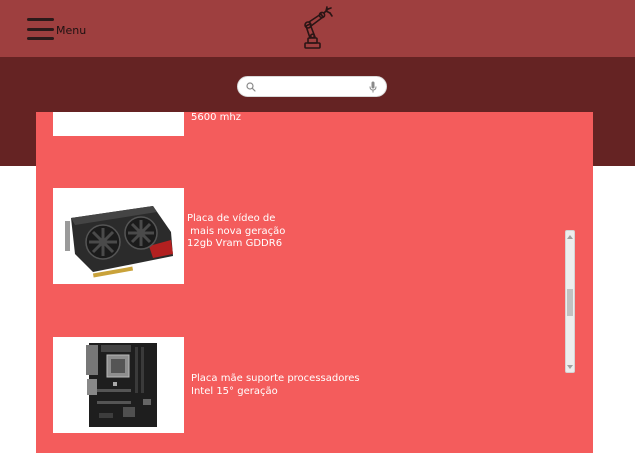  What do you see at coordinates (216, 118) in the screenshot?
I see `product-description-1: 5600 mhz` at bounding box center [216, 118].